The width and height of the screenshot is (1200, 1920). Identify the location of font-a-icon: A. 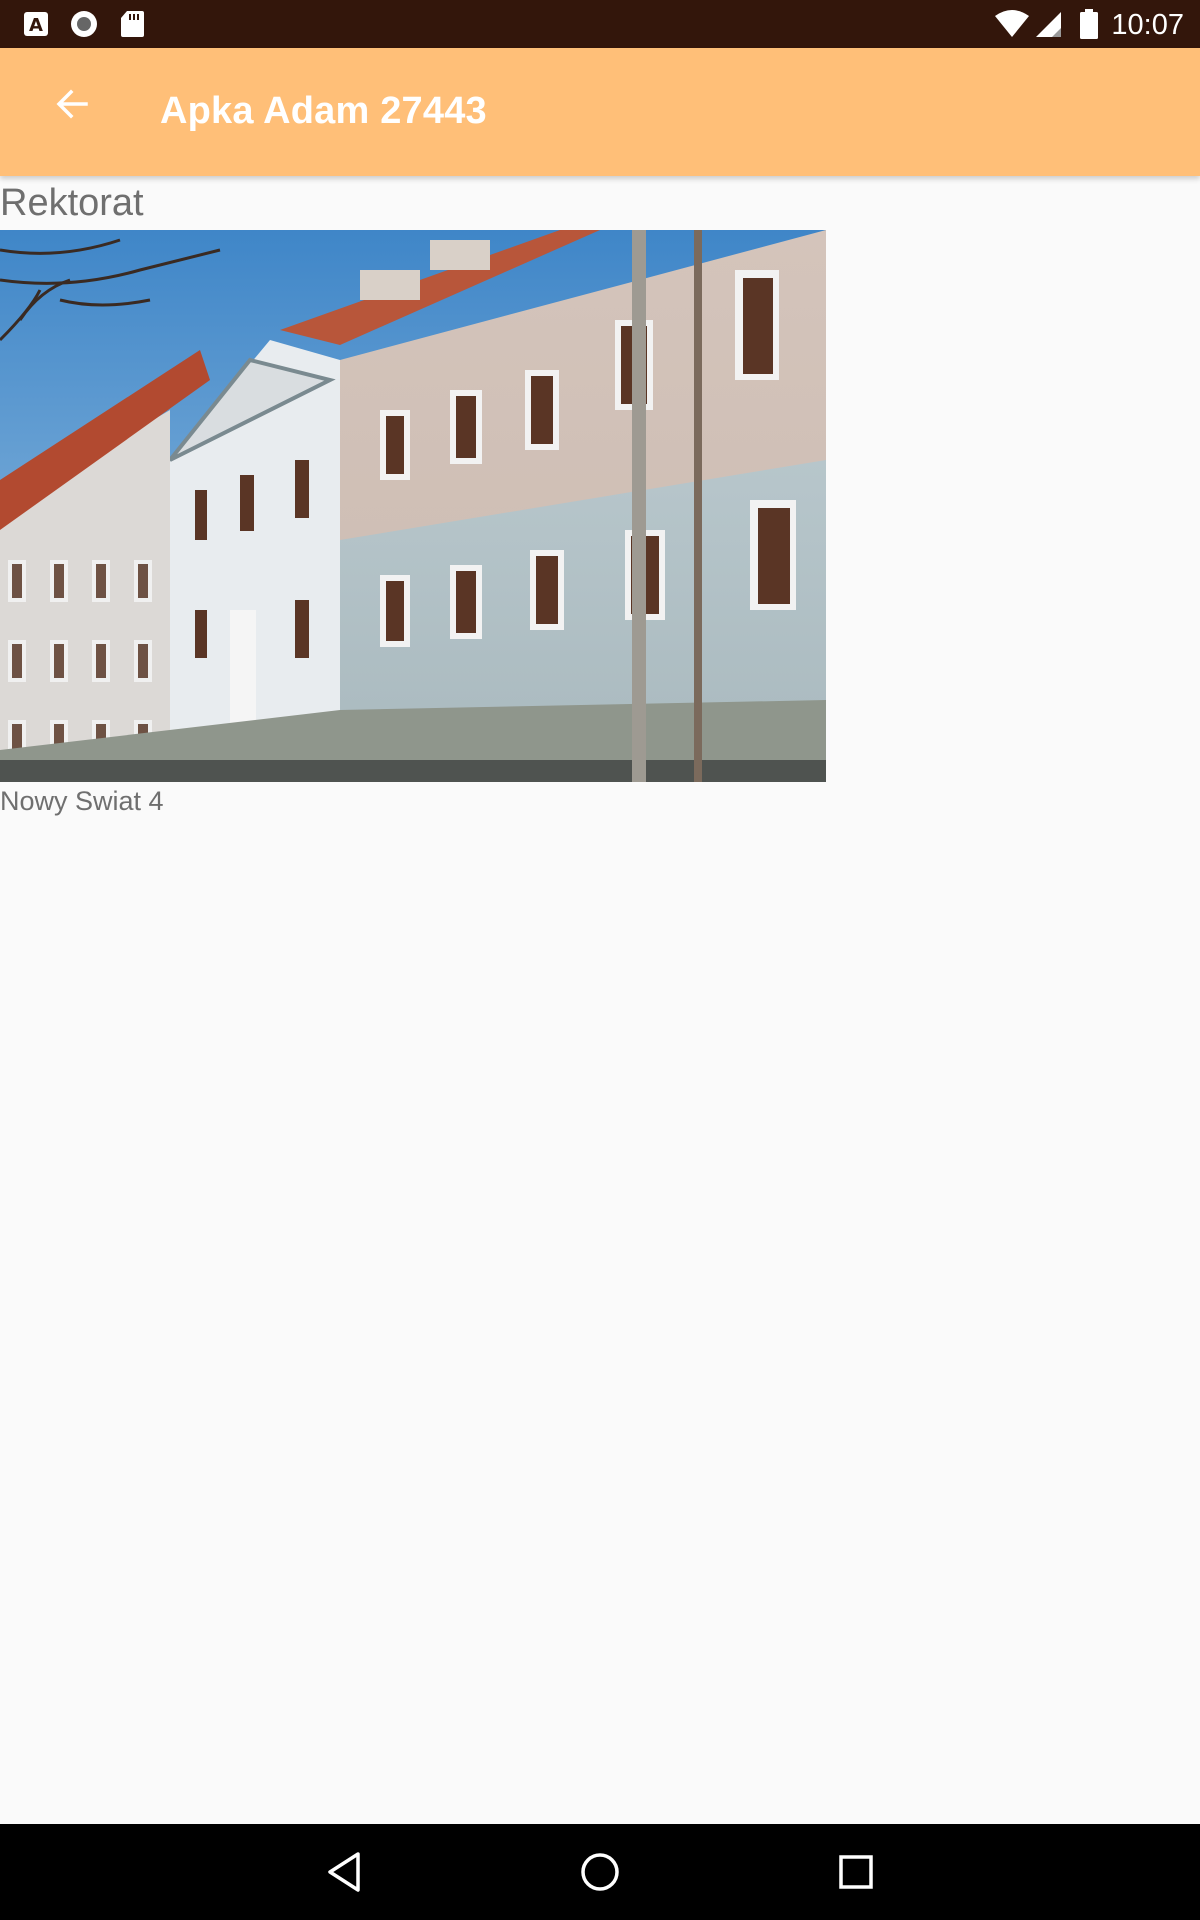
(36, 24).